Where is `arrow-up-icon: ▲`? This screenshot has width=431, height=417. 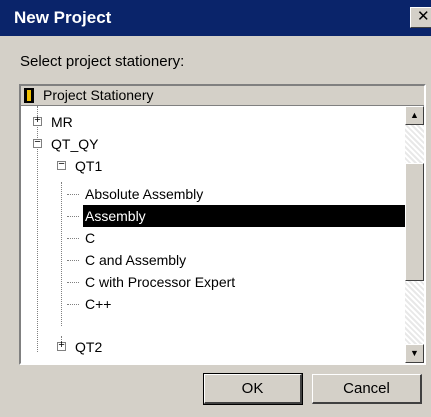 arrow-up-icon: ▲ is located at coordinates (414, 115).